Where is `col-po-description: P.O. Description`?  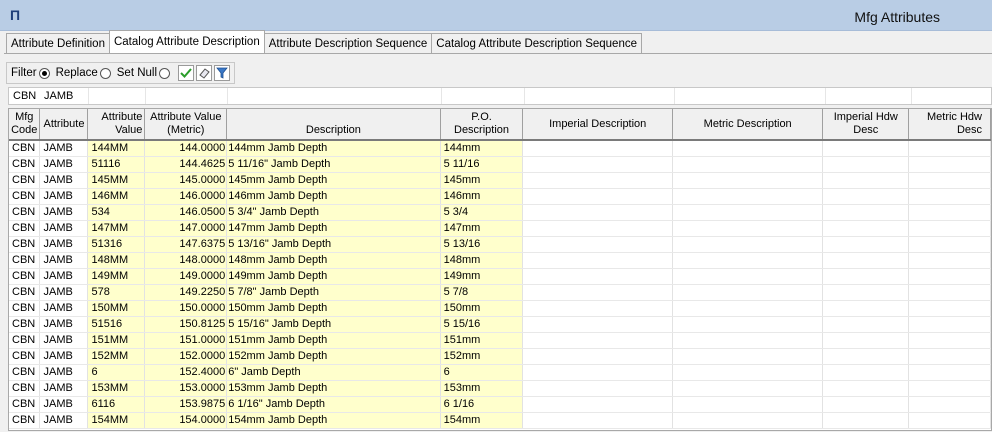 col-po-description: P.O. Description is located at coordinates (482, 125).